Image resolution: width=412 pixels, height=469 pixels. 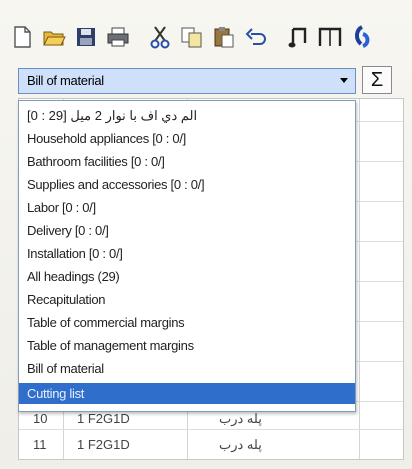 I want to click on dropdown-option: Installation [0 : 0/], so click(x=187, y=253).